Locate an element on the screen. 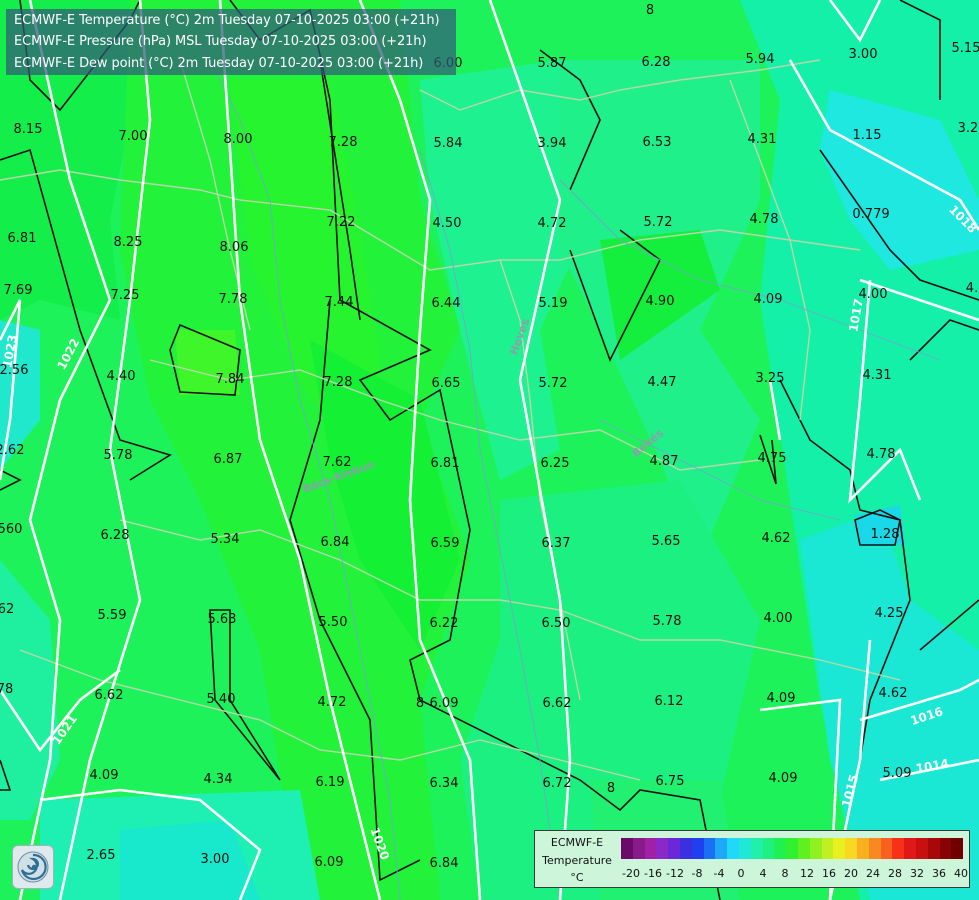 The height and width of the screenshot is (900, 979). dewpoint-value-label: 6.25 is located at coordinates (555, 463).